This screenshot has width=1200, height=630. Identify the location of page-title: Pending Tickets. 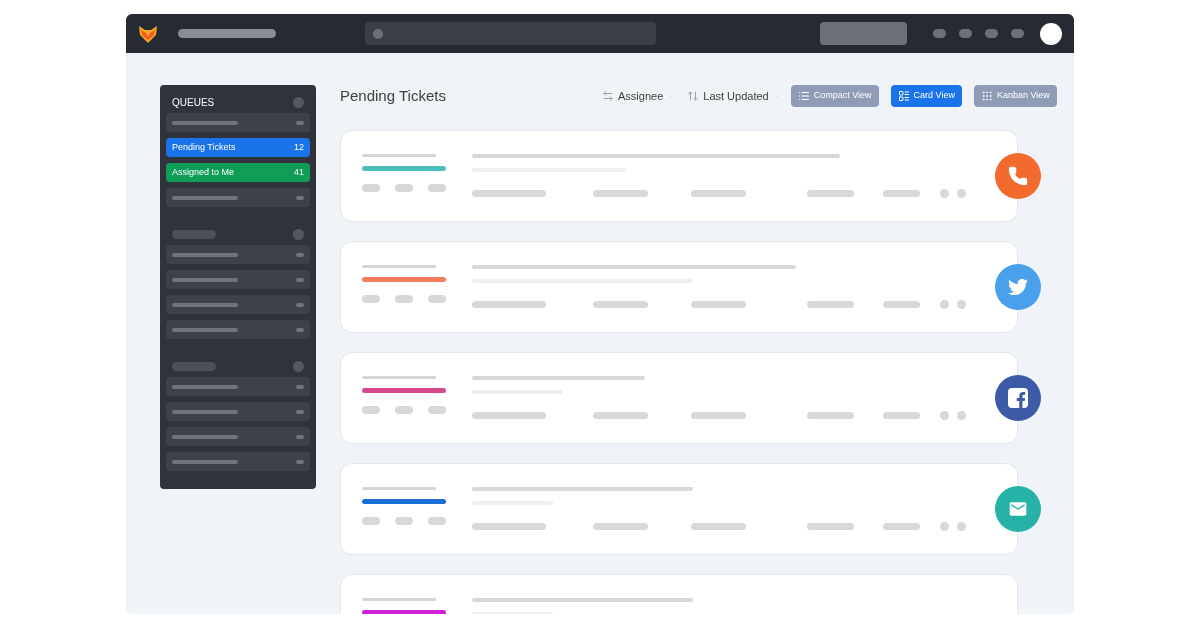
(393, 95).